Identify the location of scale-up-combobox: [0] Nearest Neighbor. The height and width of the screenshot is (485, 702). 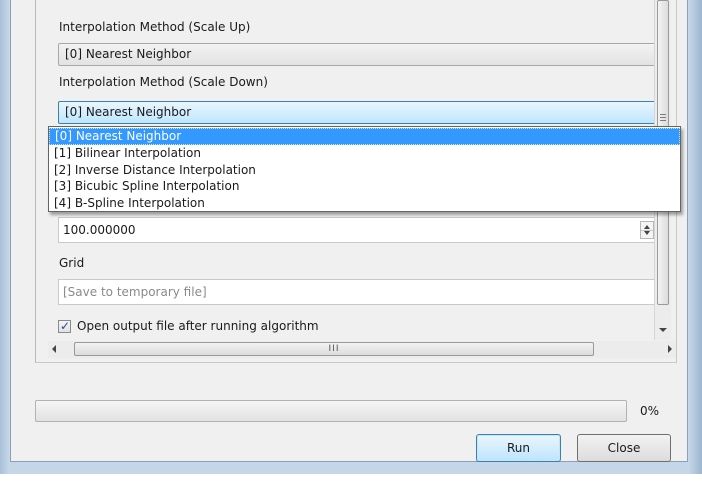
(358, 54).